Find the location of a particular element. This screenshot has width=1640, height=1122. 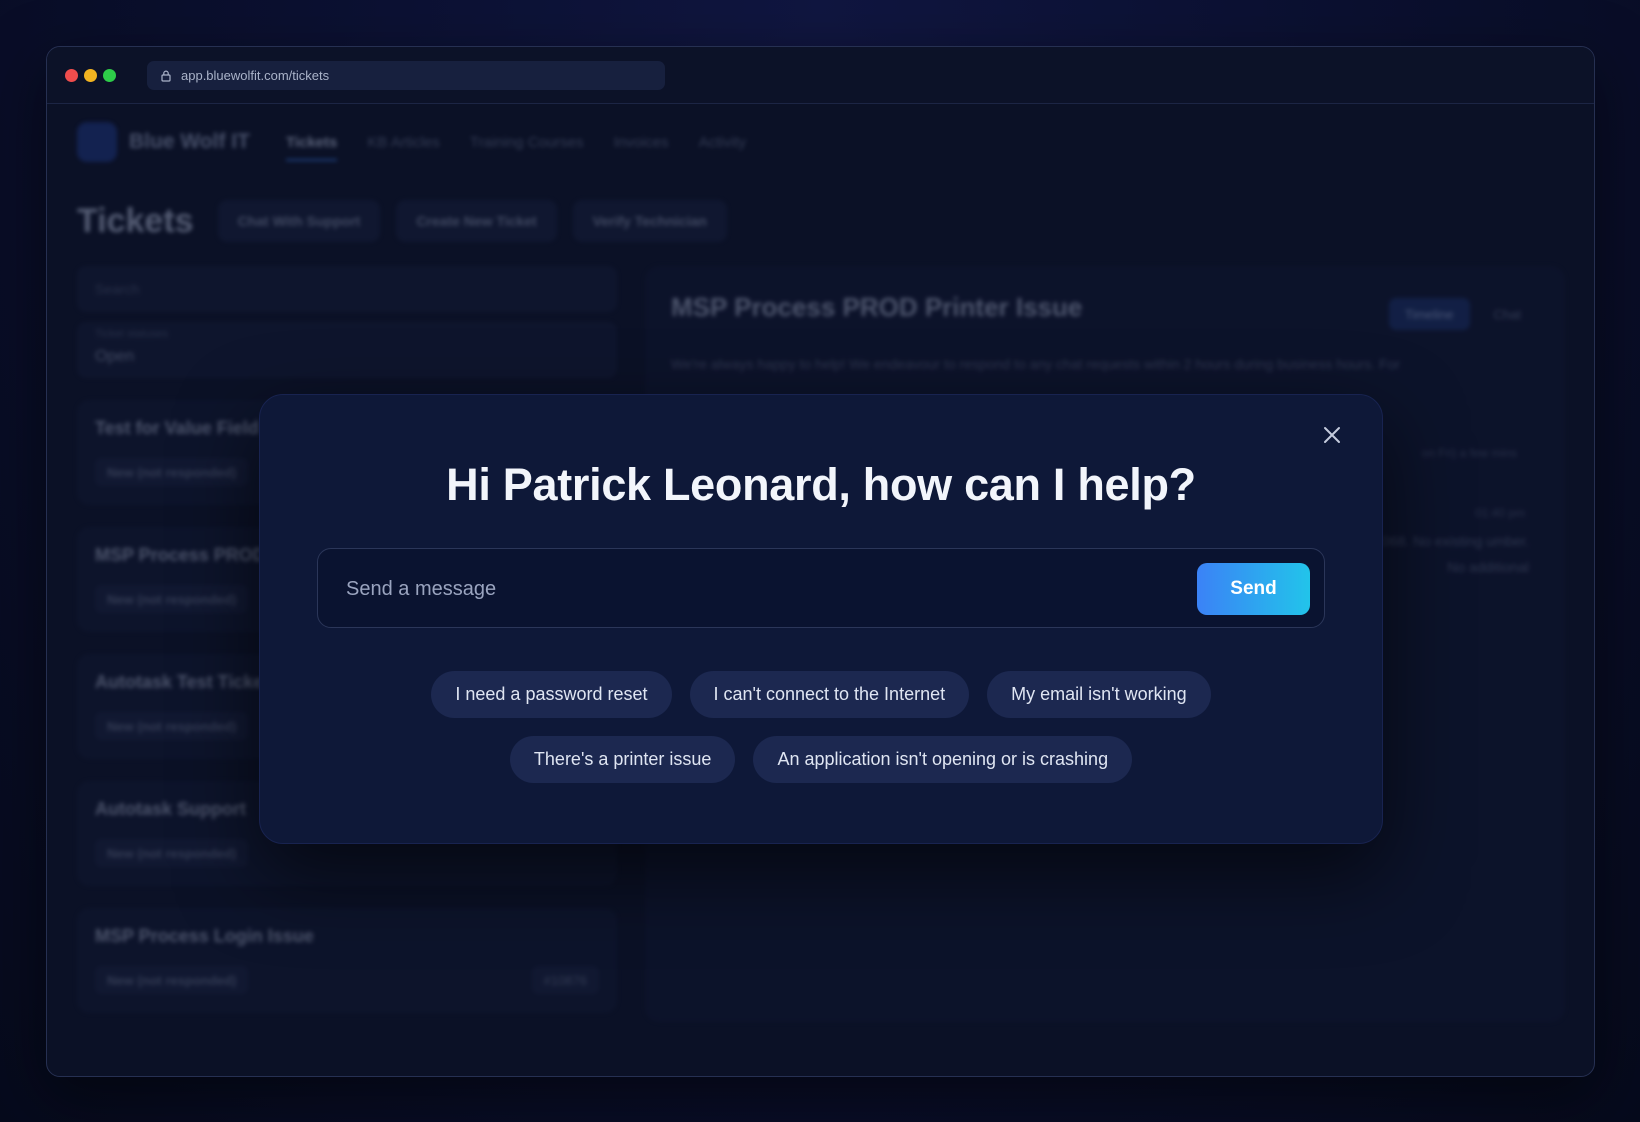

ticket-detail-title: MSP Process PROD Printer Issue is located at coordinates (877, 307).